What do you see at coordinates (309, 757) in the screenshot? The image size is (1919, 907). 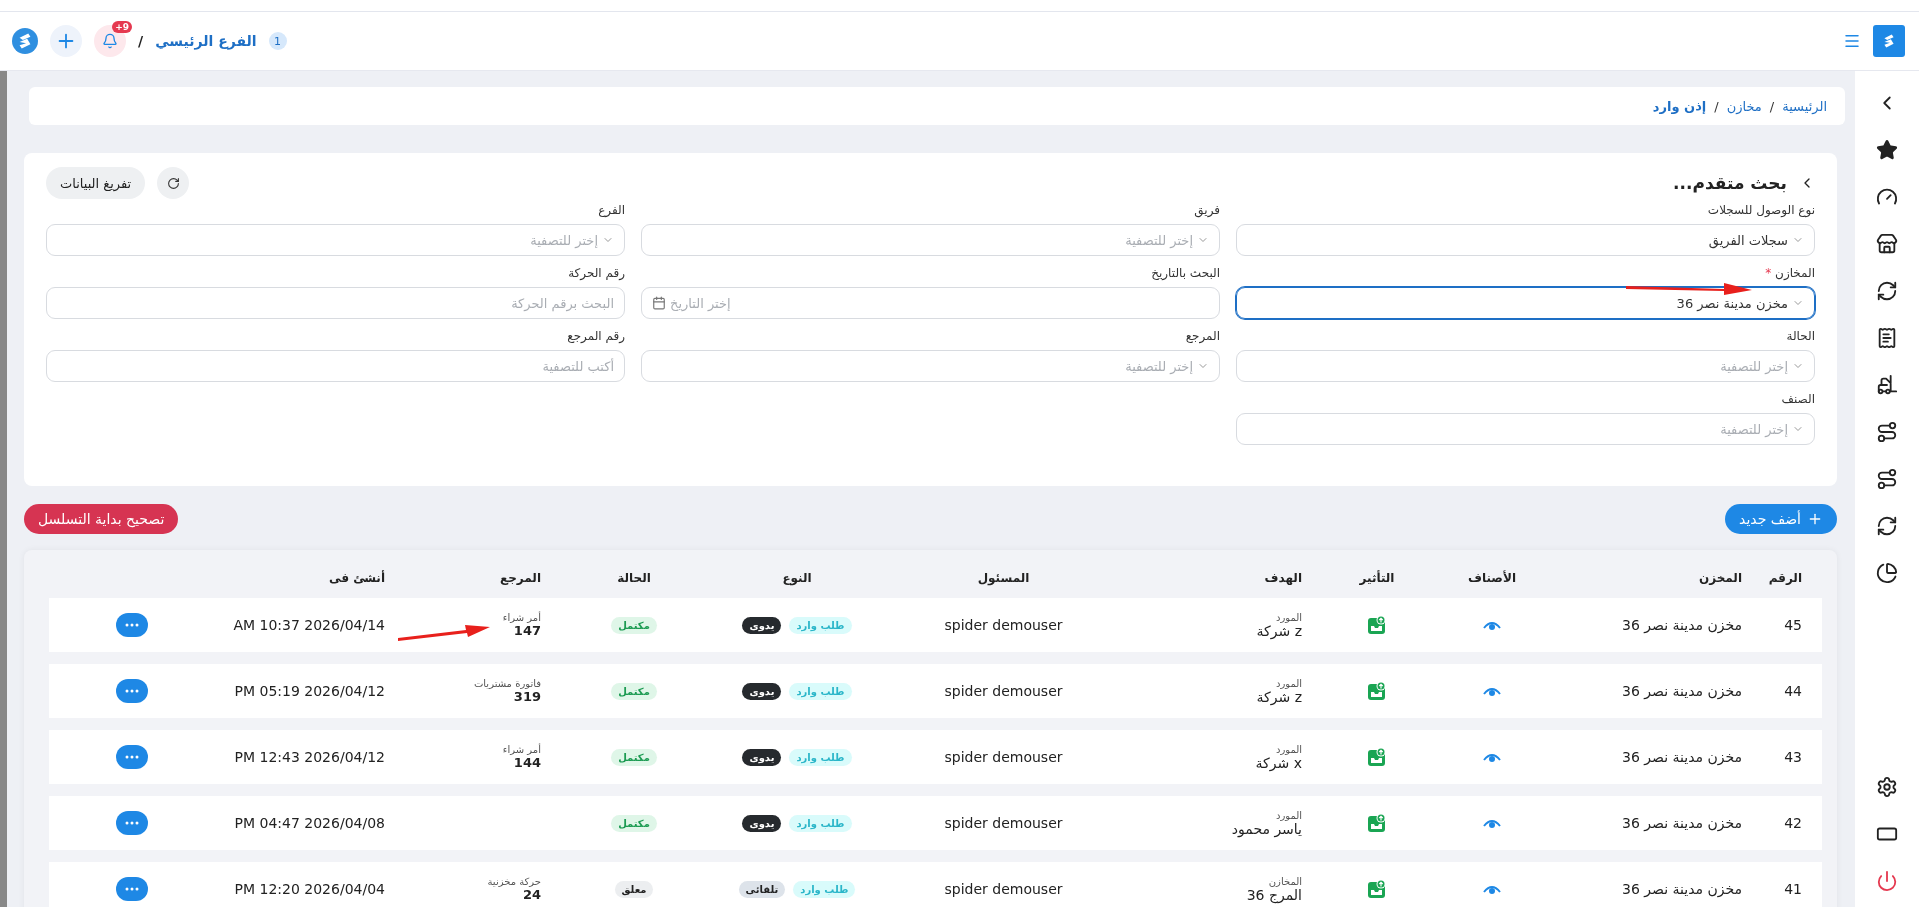 I see `table-cell: PM 12:43 2026/04/12` at bounding box center [309, 757].